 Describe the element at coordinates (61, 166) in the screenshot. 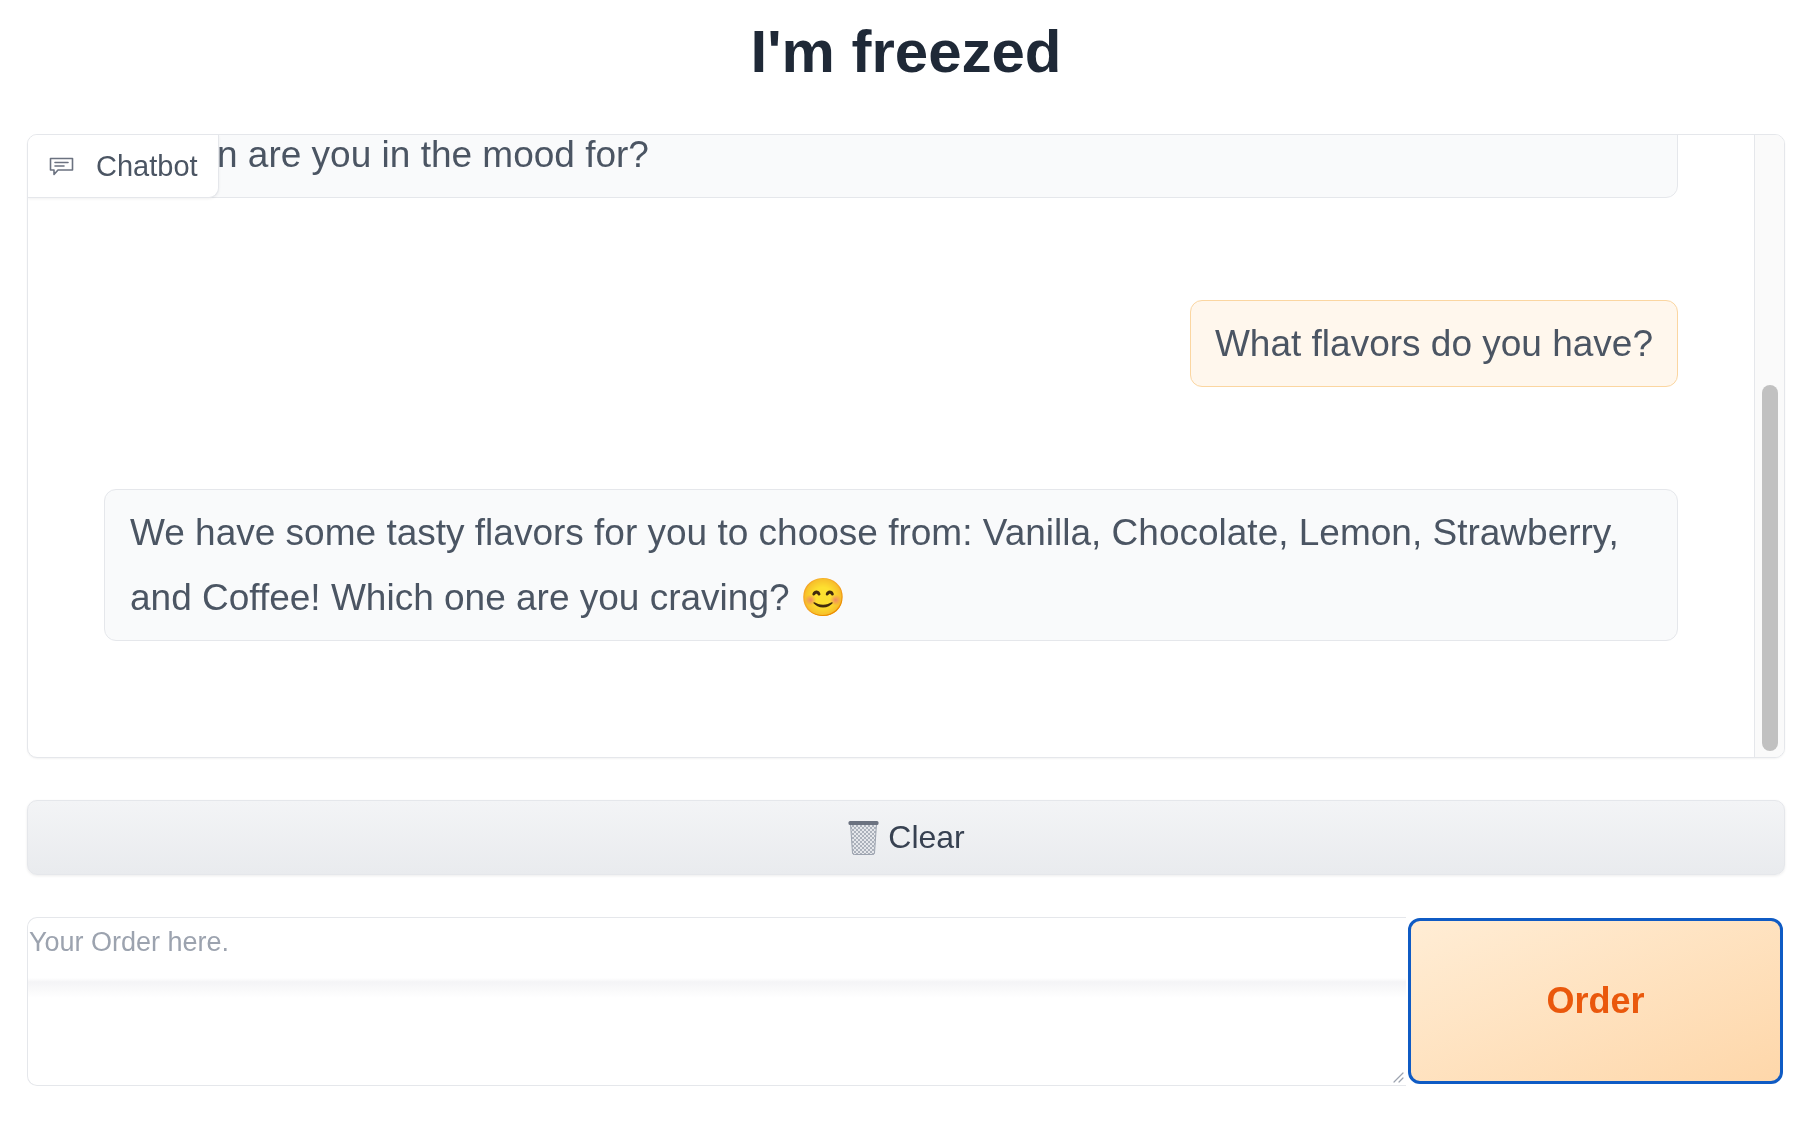

I see `chat-icon` at that location.